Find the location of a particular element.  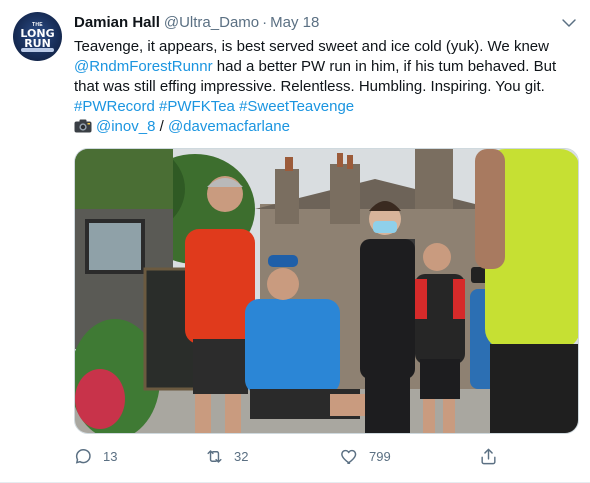

retweet-count: 32 is located at coordinates (241, 456).